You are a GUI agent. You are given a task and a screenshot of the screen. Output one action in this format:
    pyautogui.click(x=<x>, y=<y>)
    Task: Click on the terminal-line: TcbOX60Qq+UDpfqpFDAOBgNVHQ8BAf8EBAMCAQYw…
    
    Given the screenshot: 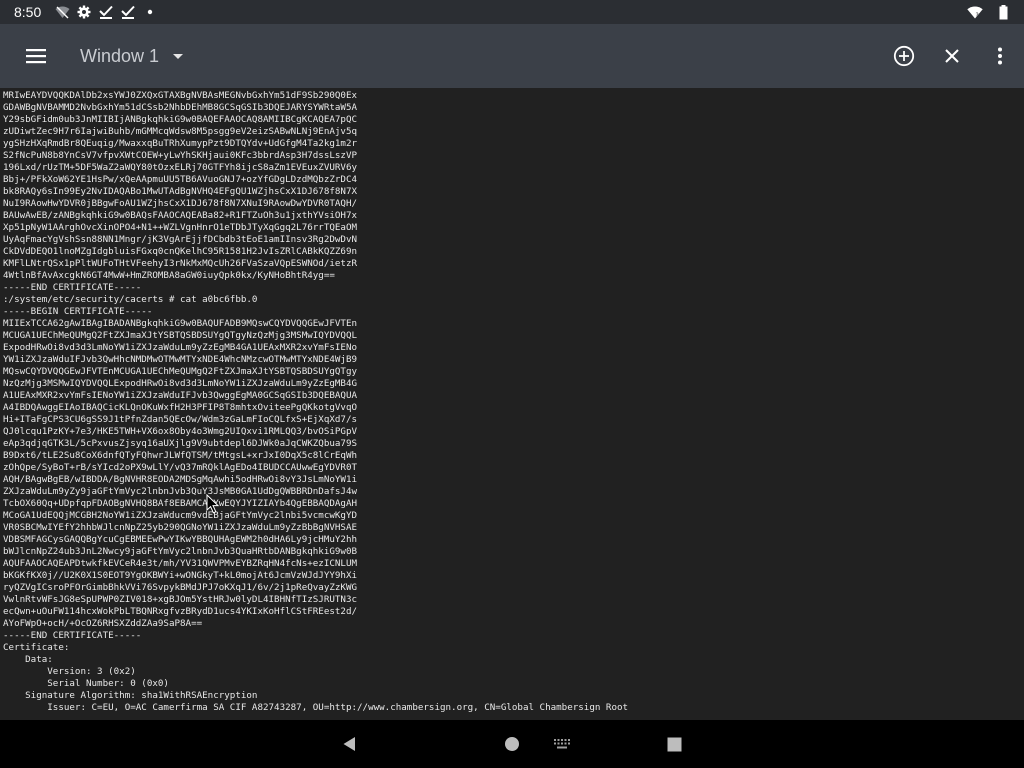 What is the action you would take?
    pyautogui.click(x=180, y=503)
    